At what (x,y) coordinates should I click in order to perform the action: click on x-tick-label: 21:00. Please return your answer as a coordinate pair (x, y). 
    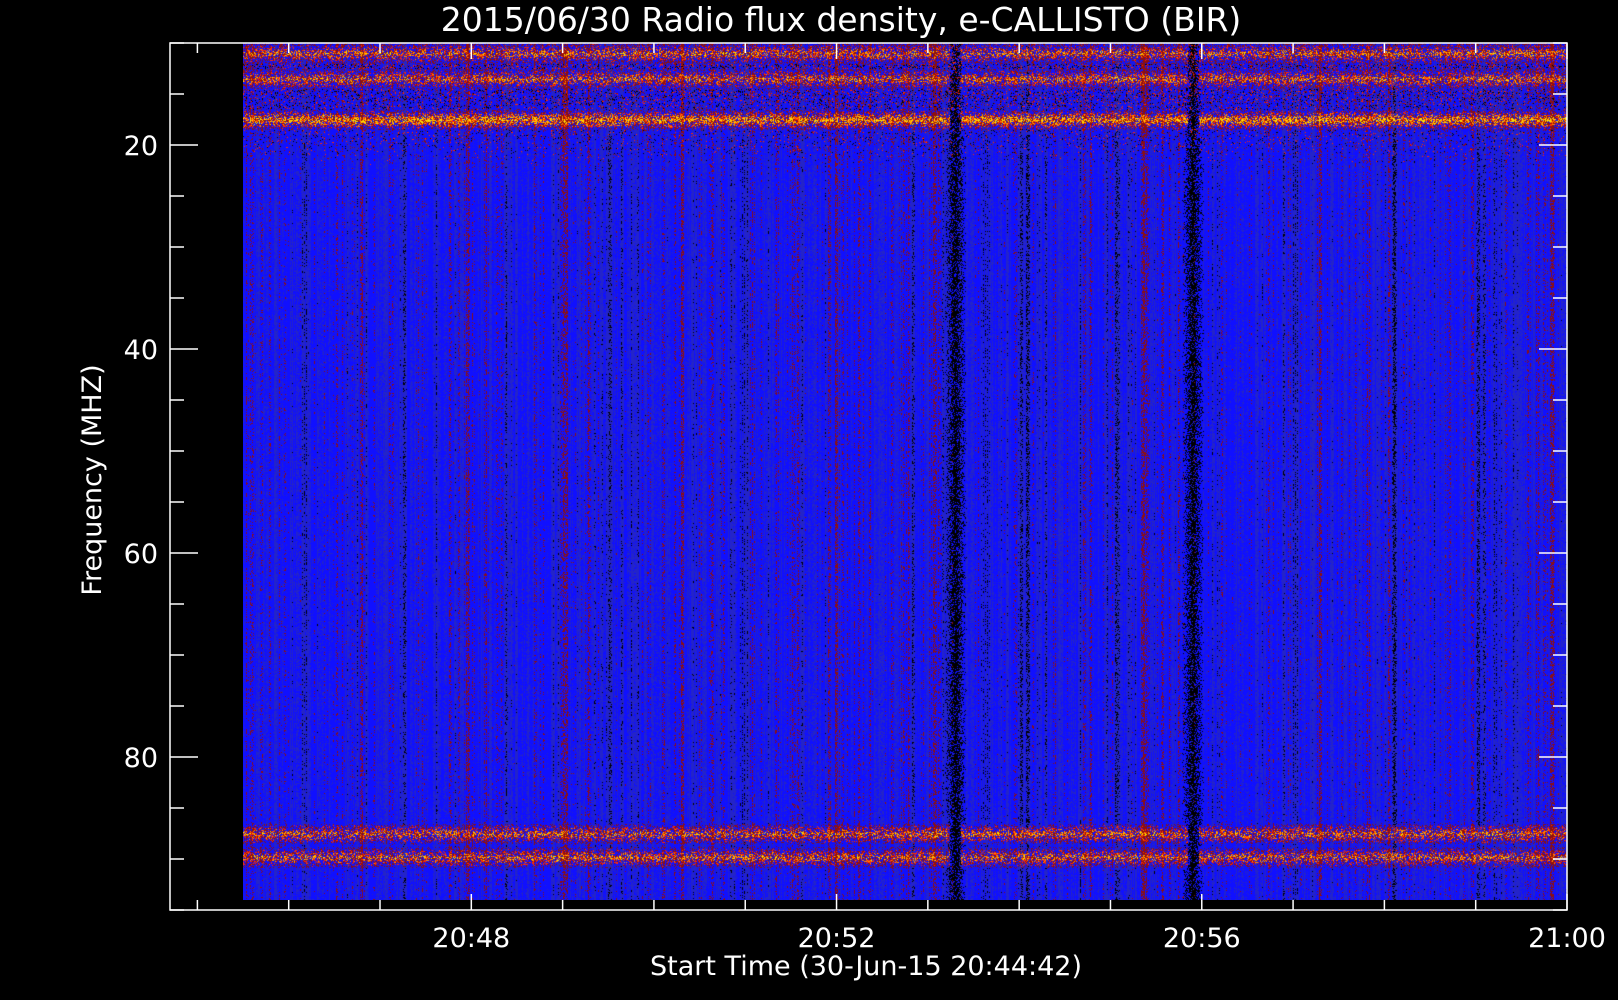
    Looking at the image, I should click on (1567, 938).